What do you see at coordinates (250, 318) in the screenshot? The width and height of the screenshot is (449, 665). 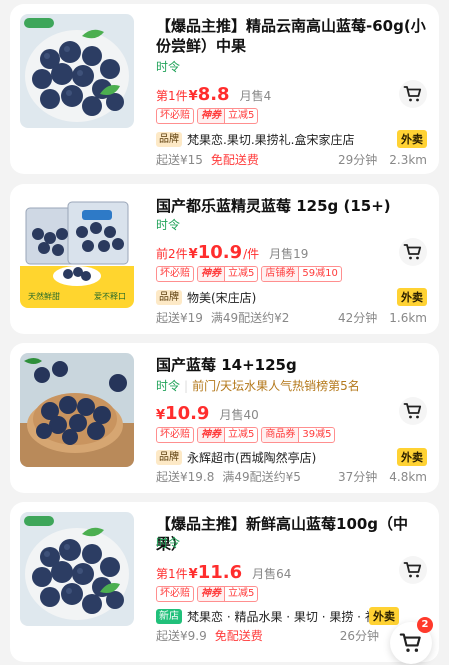 I see `delivery-fee: 满49配送约¥2` at bounding box center [250, 318].